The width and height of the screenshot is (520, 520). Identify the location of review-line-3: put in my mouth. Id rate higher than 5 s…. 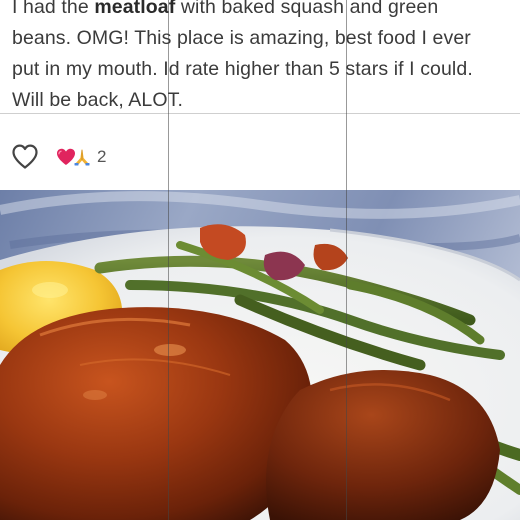
(242, 69).